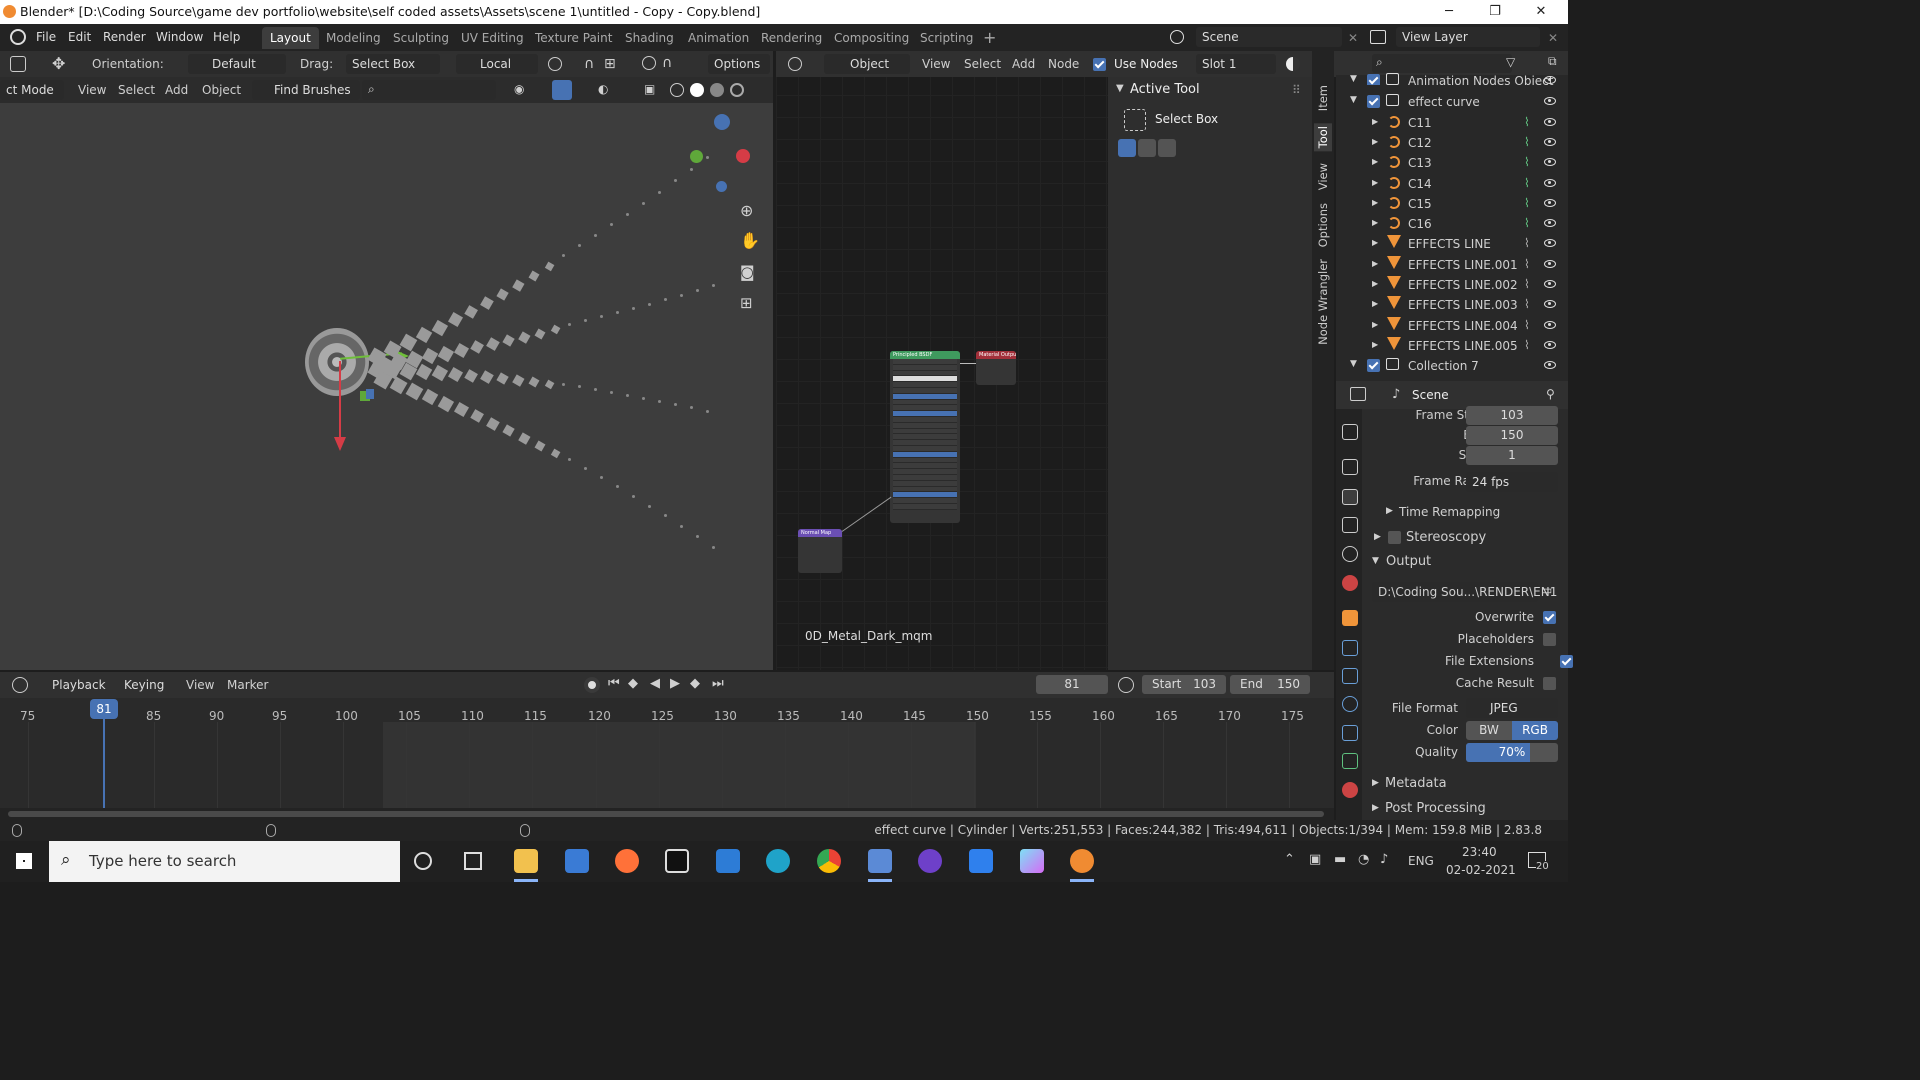 The height and width of the screenshot is (1080, 1920). I want to click on tab-item: Item, so click(1323, 98).